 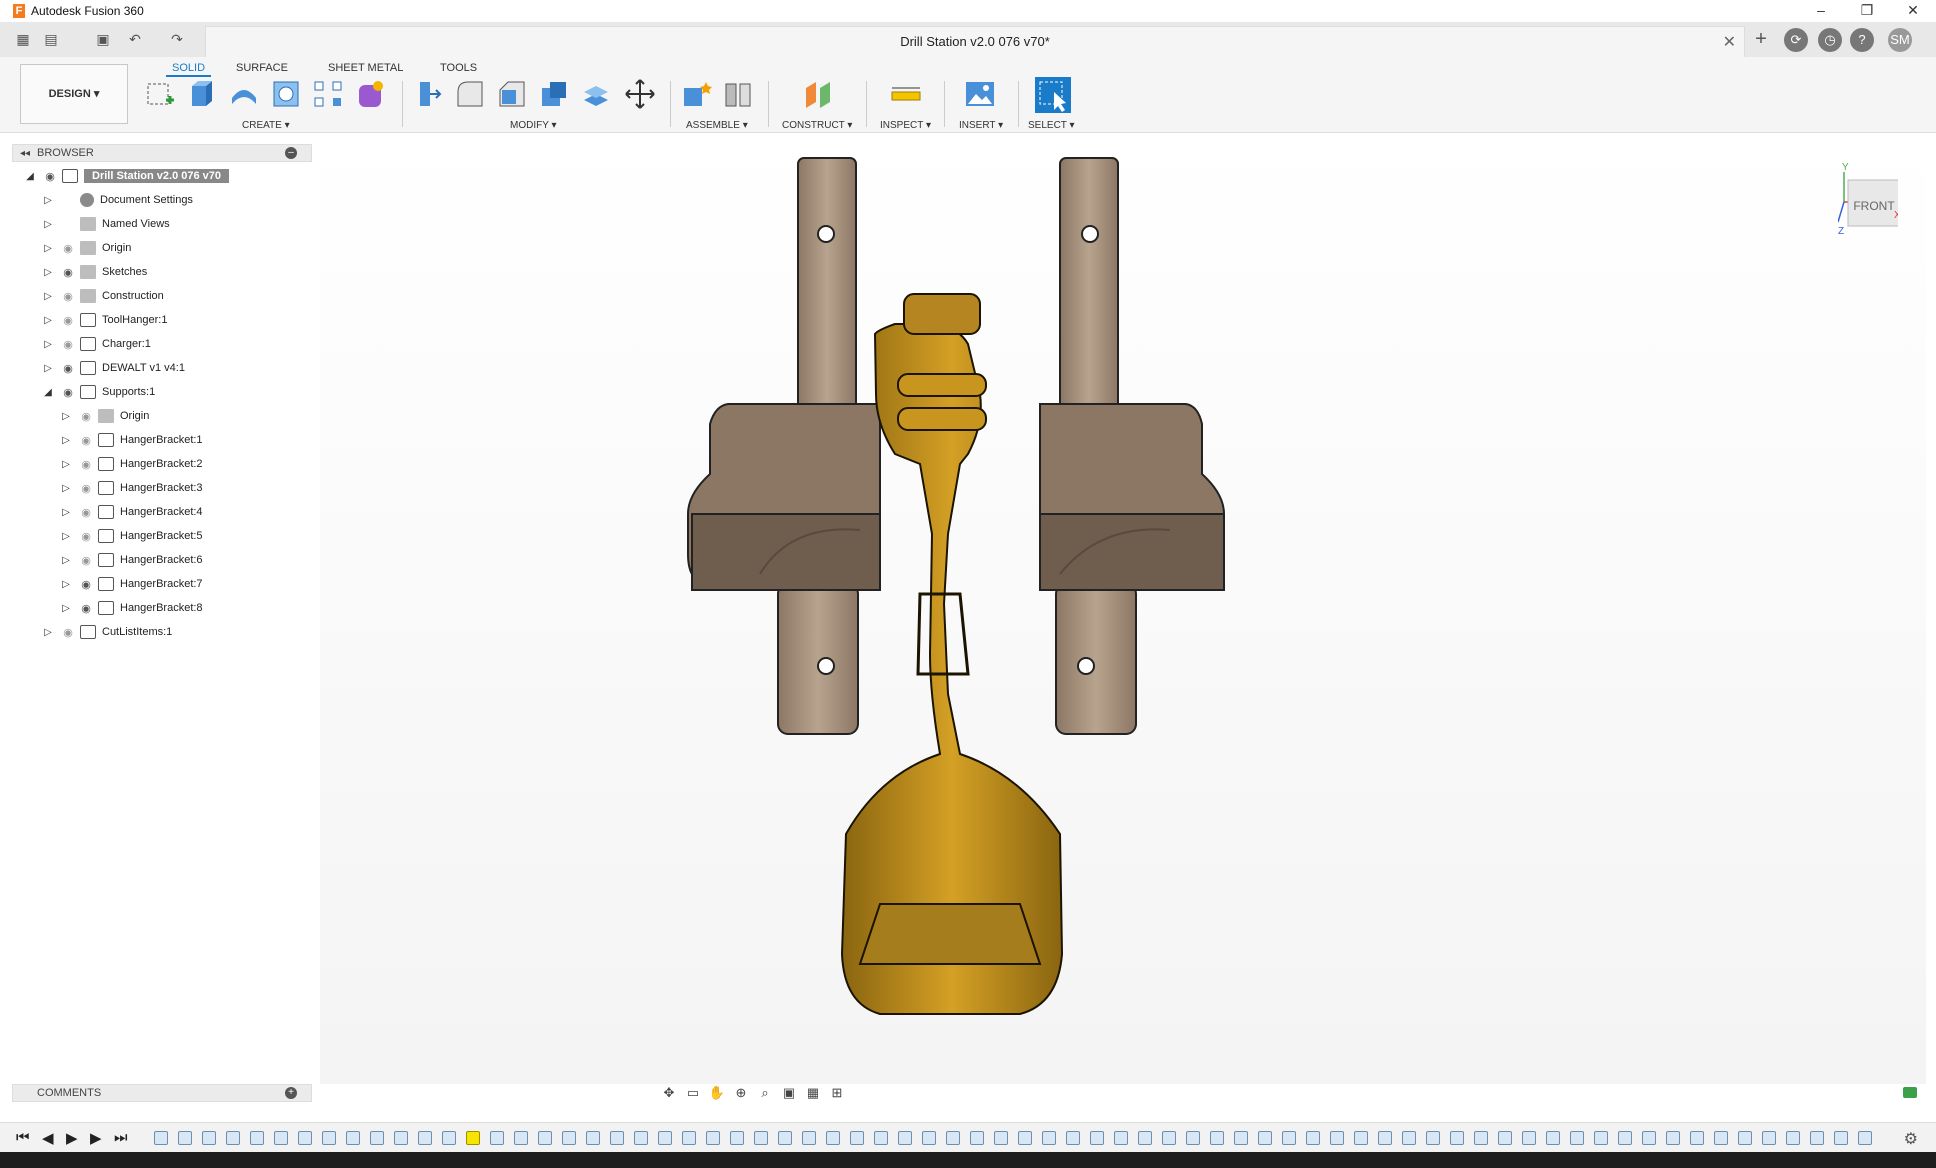 What do you see at coordinates (717, 1093) in the screenshot?
I see `pan-icon: ✋` at bounding box center [717, 1093].